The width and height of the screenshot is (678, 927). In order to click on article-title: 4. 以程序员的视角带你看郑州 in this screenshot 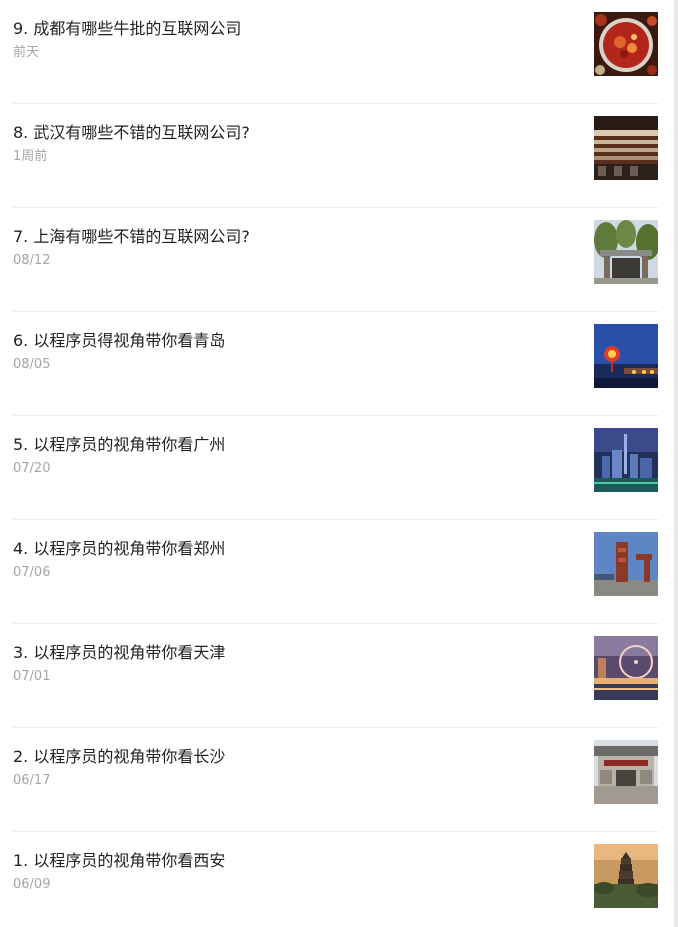, I will do `click(293, 549)`.